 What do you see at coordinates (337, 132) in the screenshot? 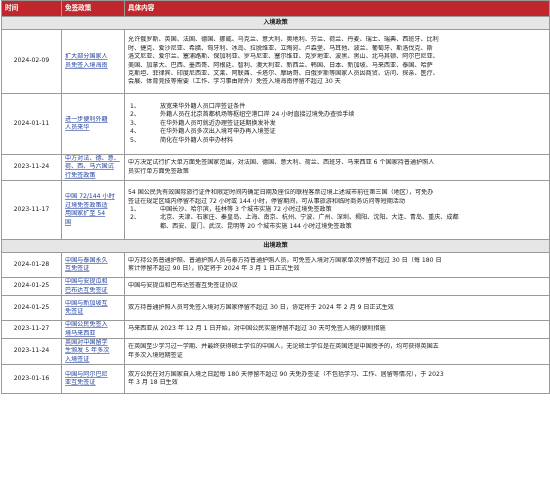
I see `list-item: 4、 在华外籍人员多次出入境可申办再入境签证` at bounding box center [337, 132].